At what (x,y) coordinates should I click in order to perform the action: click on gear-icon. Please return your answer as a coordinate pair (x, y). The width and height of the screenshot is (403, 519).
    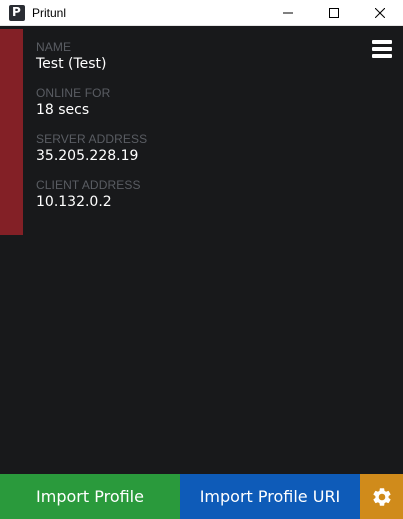
    Looking at the image, I should click on (381, 496).